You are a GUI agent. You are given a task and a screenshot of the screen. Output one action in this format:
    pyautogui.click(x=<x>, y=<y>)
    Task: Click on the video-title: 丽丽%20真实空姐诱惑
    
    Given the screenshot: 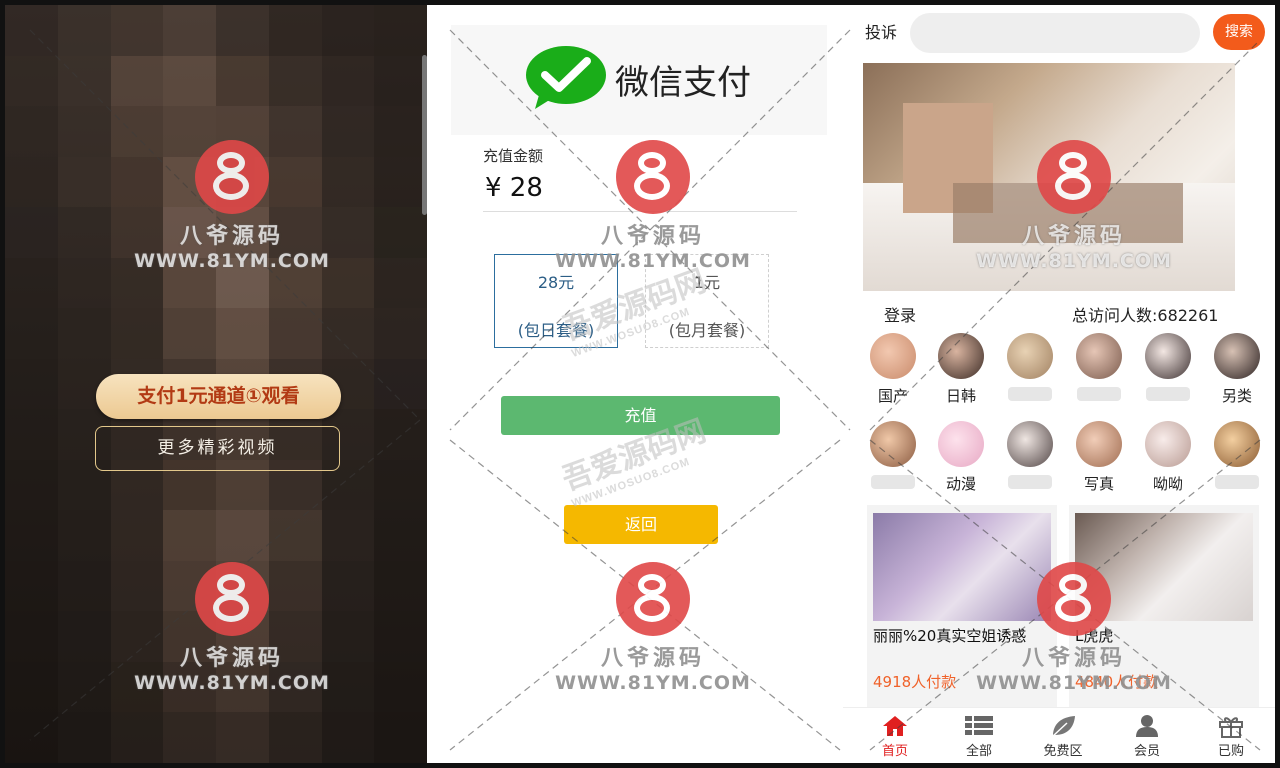 What is the action you would take?
    pyautogui.click(x=950, y=636)
    